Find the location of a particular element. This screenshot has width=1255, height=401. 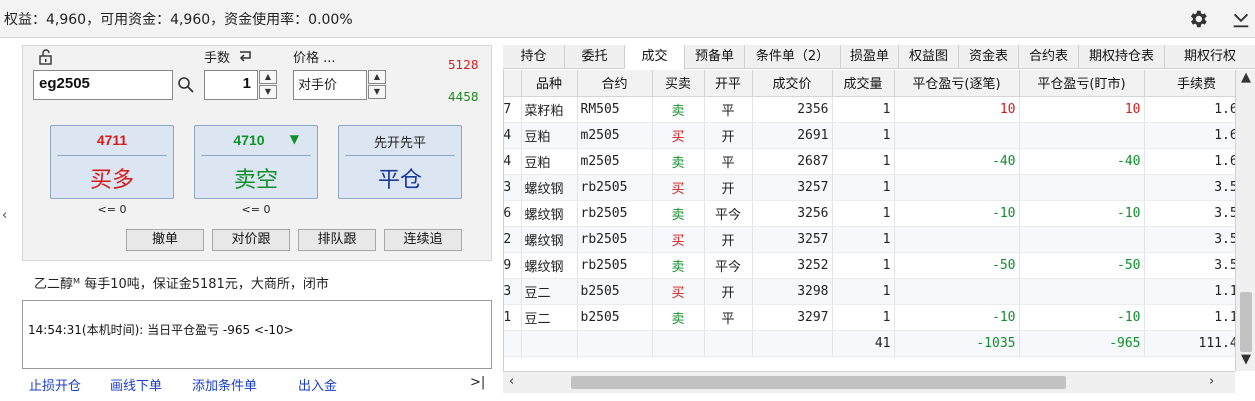

tab-stop-profit-orders: 损盈单 is located at coordinates (870, 57).